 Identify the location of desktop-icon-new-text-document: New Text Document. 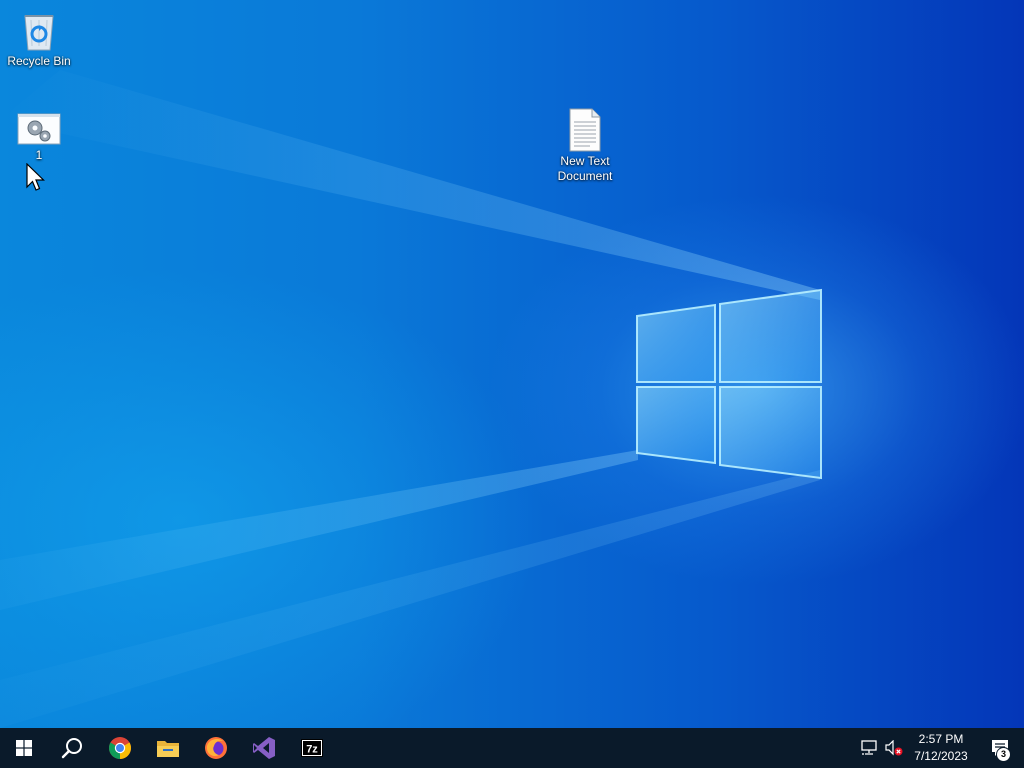
(585, 146).